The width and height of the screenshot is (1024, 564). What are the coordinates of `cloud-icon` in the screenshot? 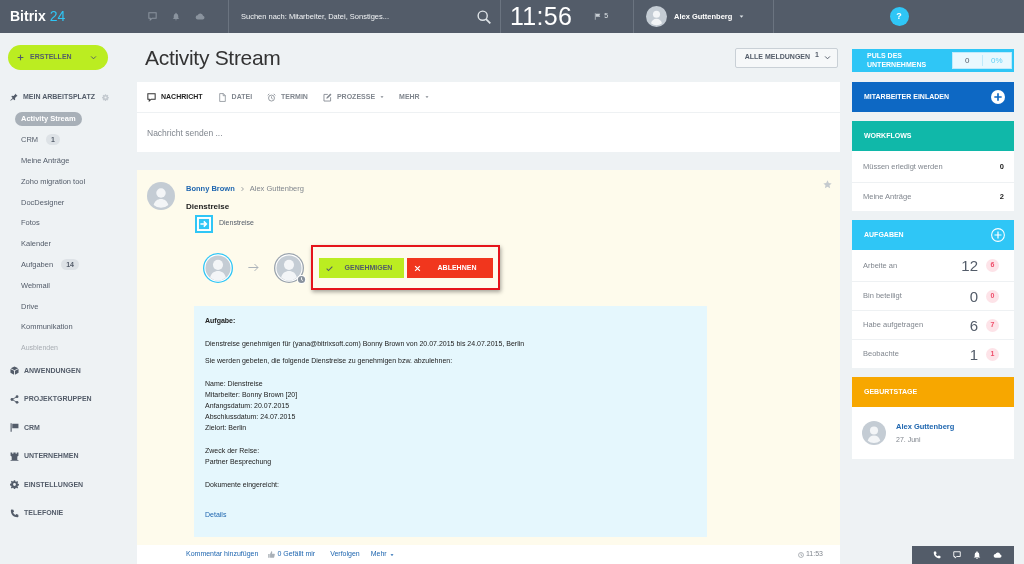 It's located at (997, 555).